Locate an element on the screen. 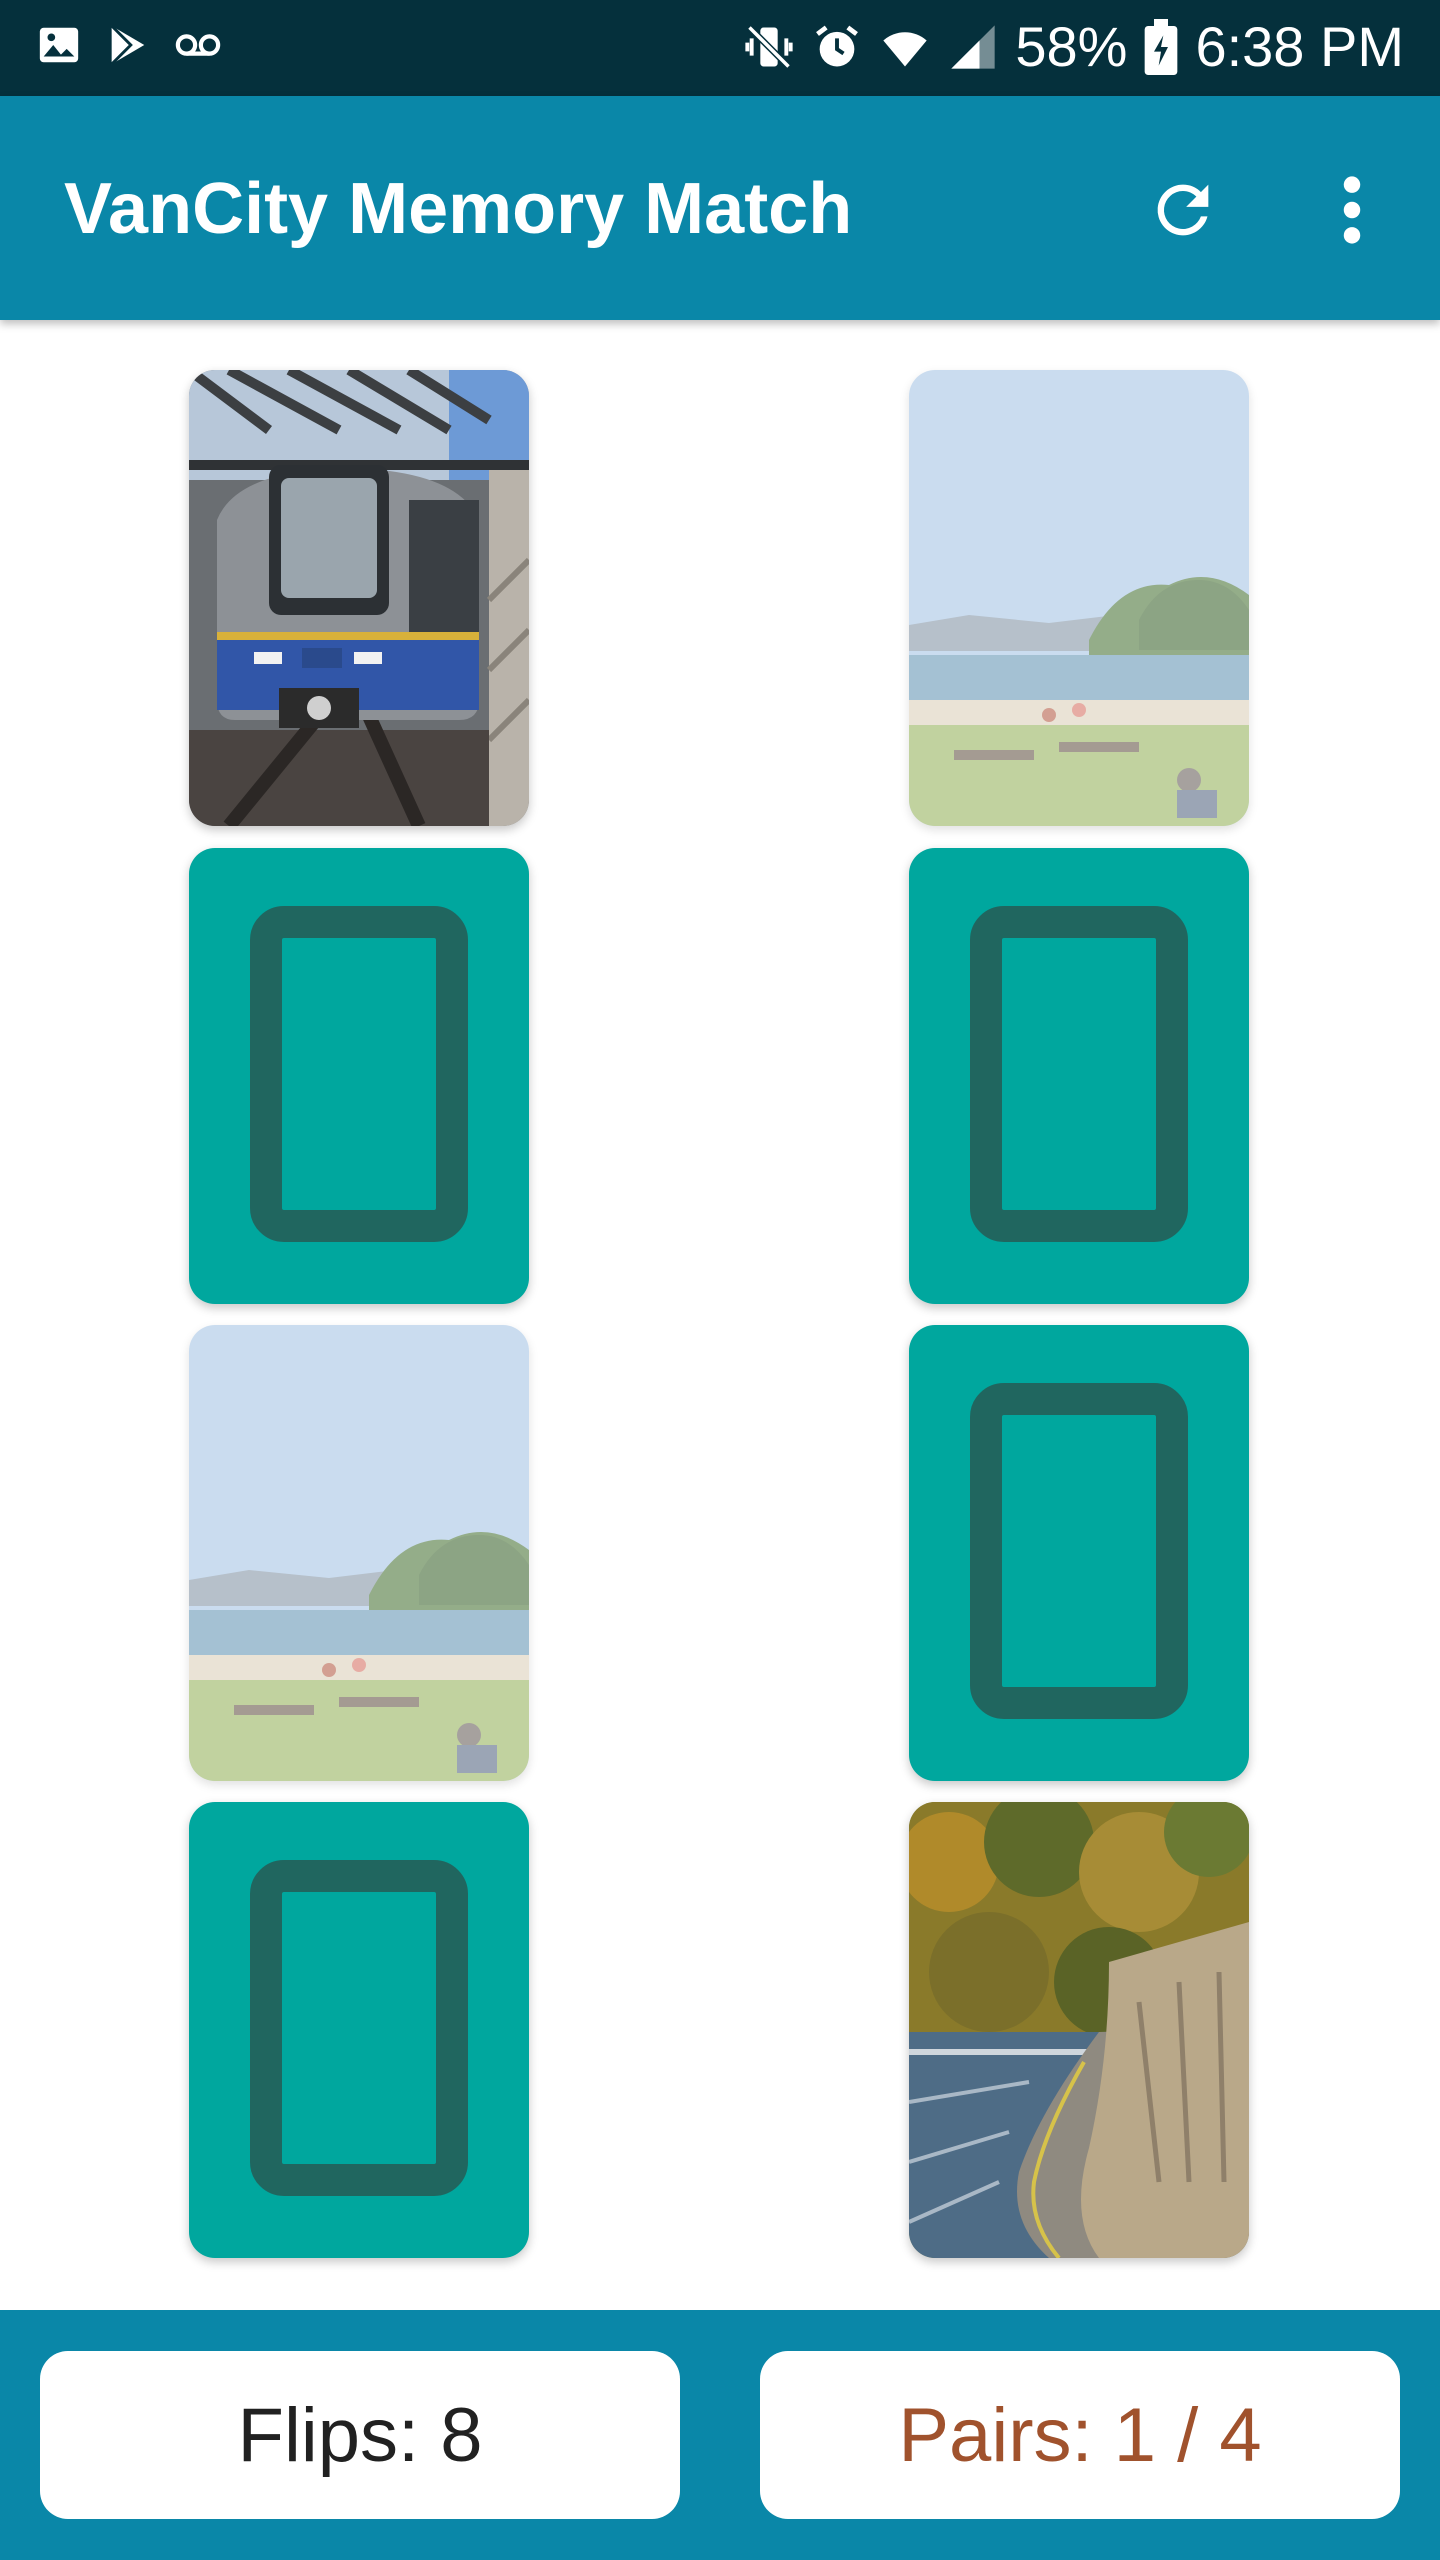 This screenshot has height=2560, width=1440. notification-icons is located at coordinates (130, 45).